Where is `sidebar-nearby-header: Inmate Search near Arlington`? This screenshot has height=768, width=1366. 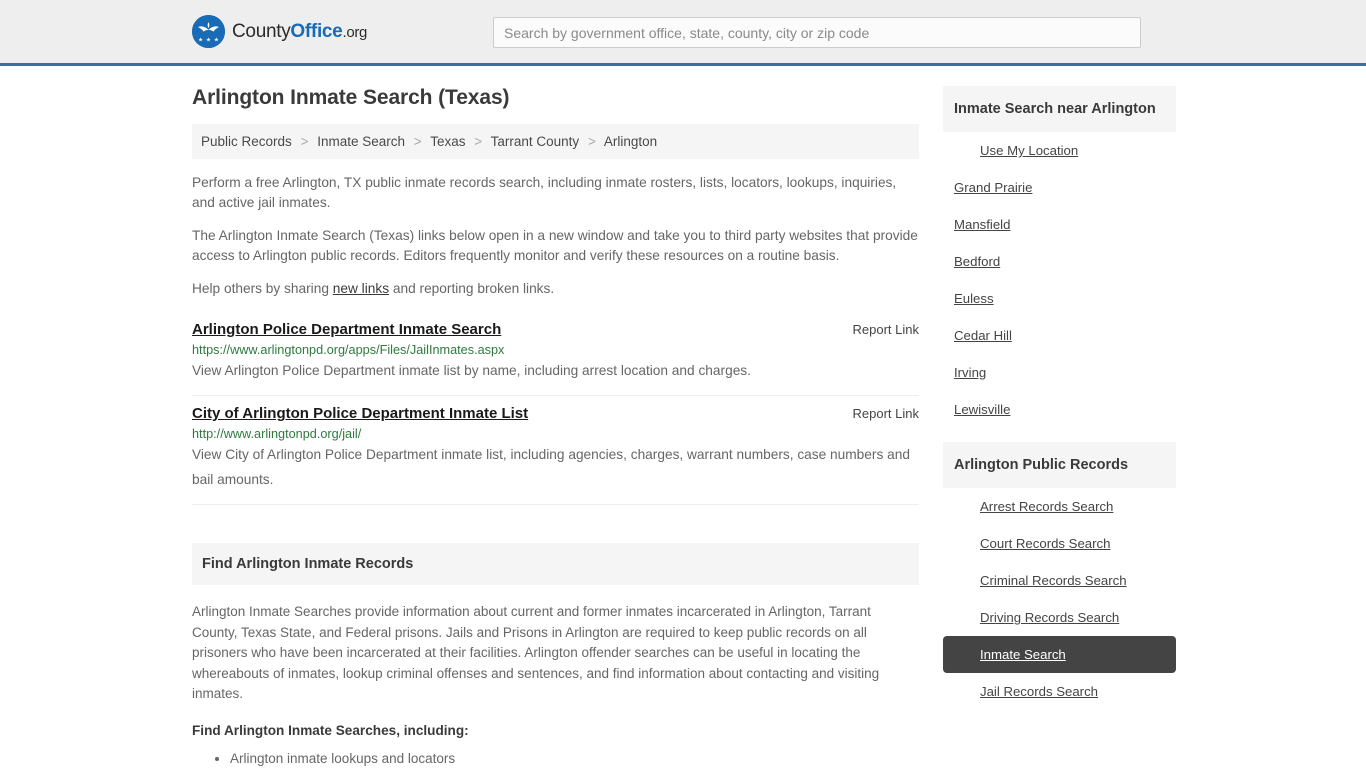 sidebar-nearby-header: Inmate Search near Arlington is located at coordinates (1059, 109).